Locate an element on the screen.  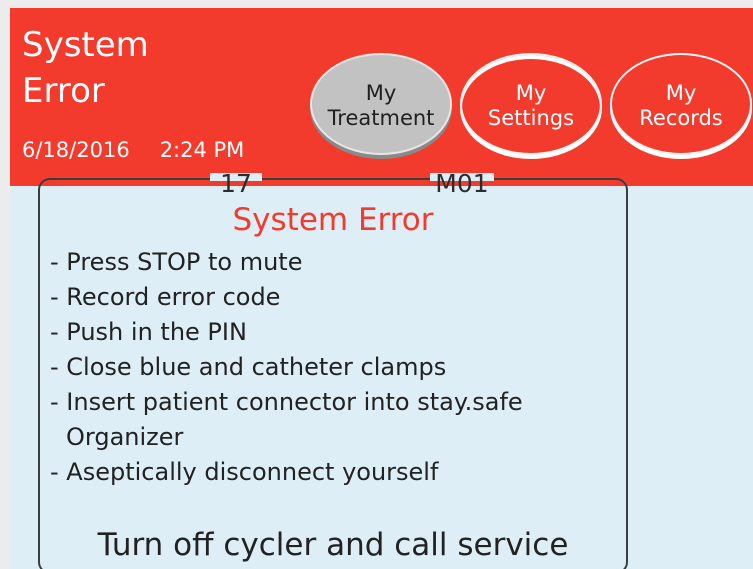
my-treatment-tab: My Treatment is located at coordinates (381, 104).